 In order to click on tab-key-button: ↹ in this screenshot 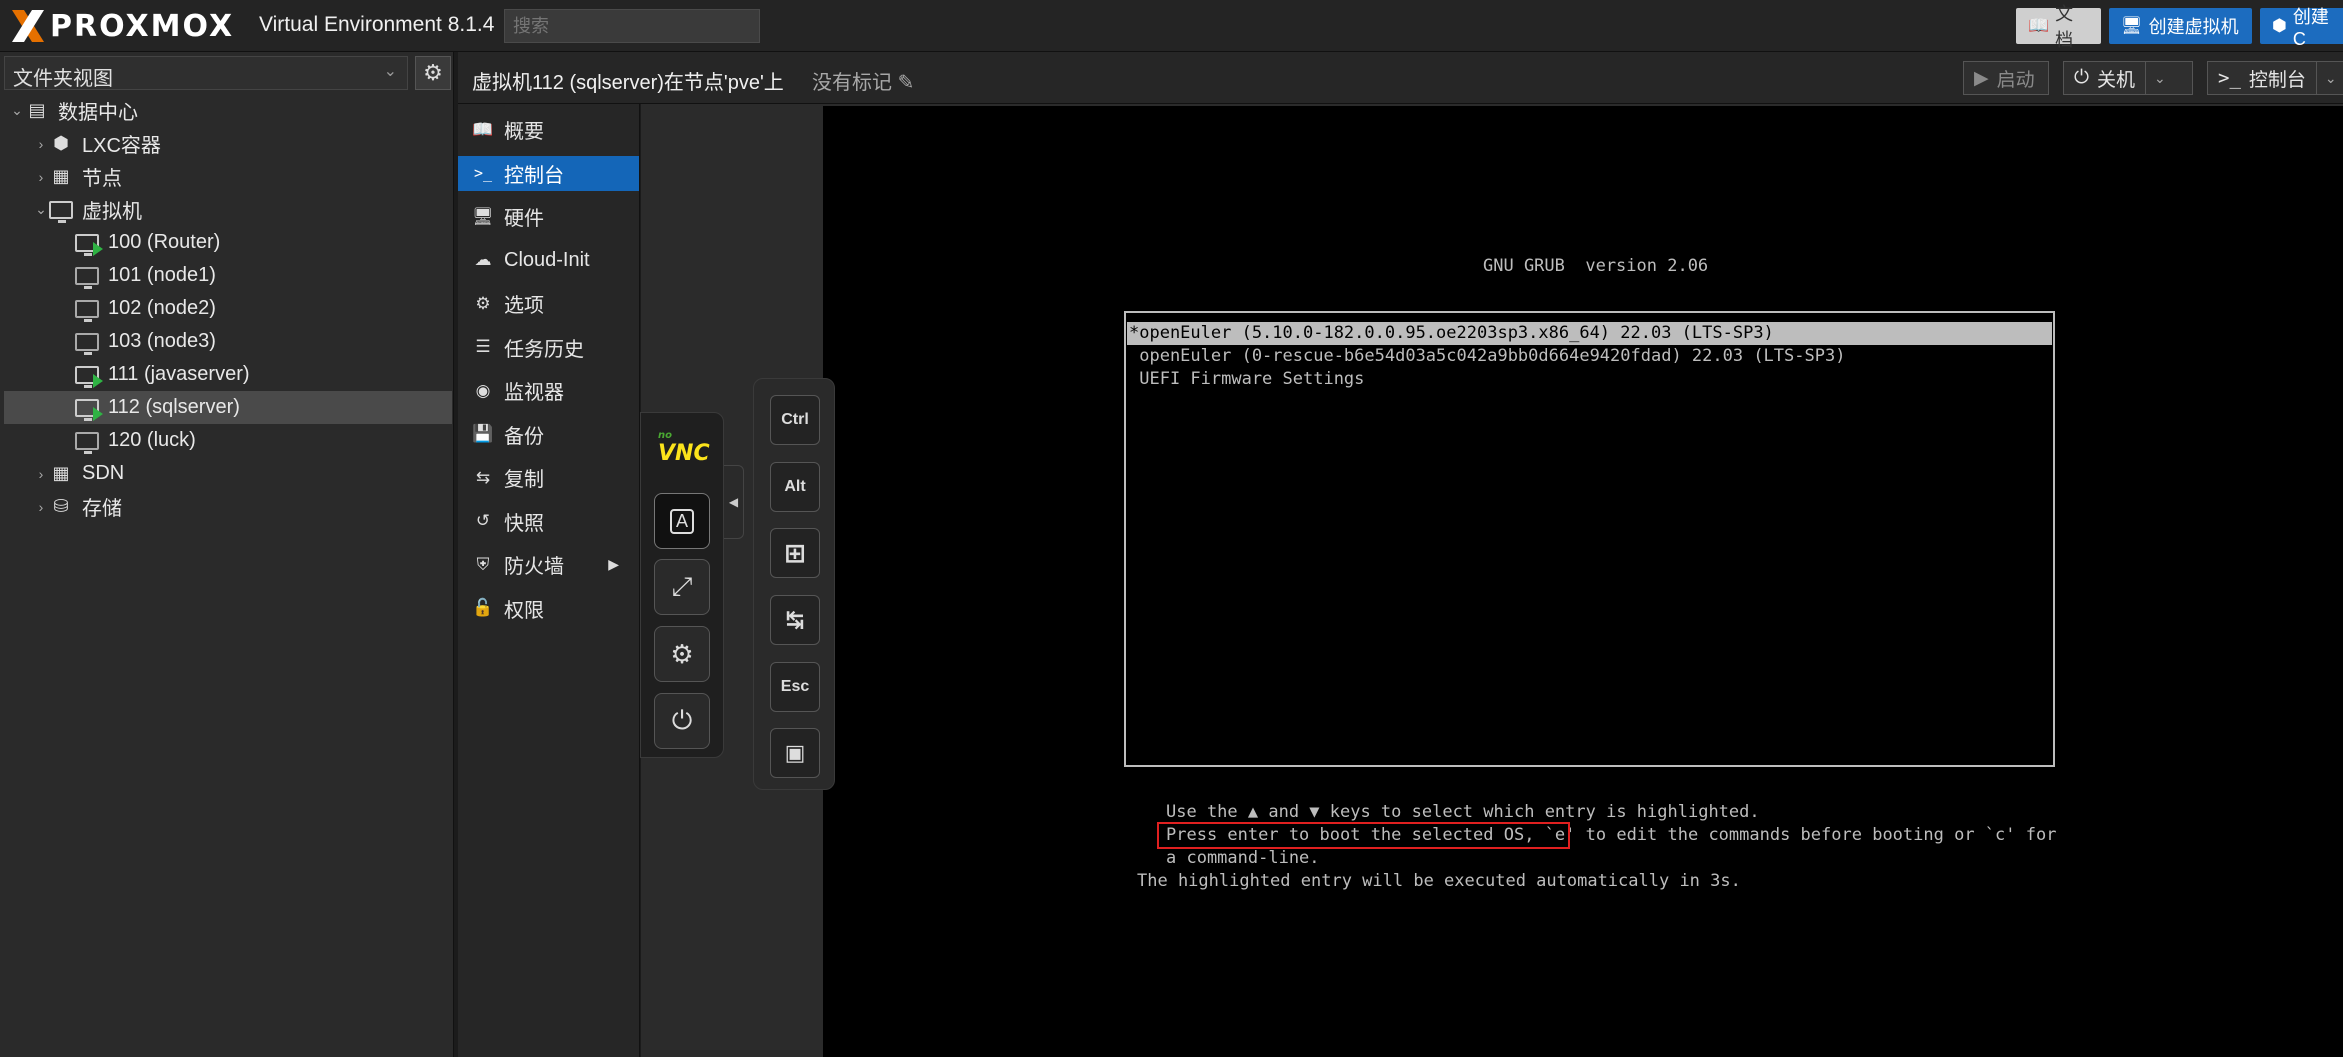, I will do `click(795, 620)`.